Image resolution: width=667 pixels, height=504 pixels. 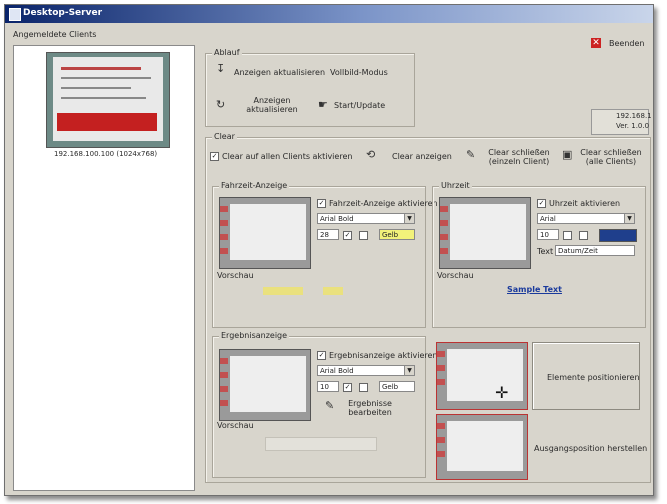 What do you see at coordinates (583, 235) in the screenshot?
I see `uhrzeit-italic-checkbox` at bounding box center [583, 235].